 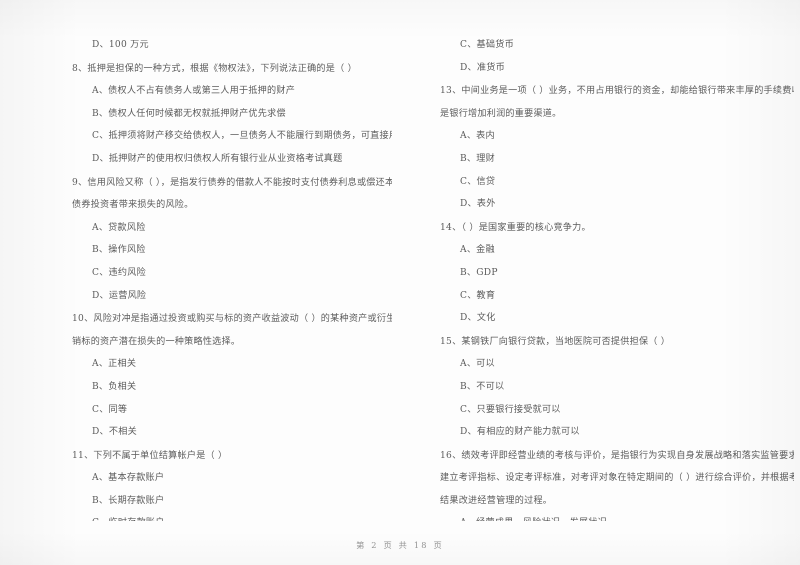 What do you see at coordinates (617, 273) in the screenshot?
I see `question-block: 14、（ ）是国家重要的核心竞争力。 A、金融 B、GDP C、教育 D、文化` at bounding box center [617, 273].